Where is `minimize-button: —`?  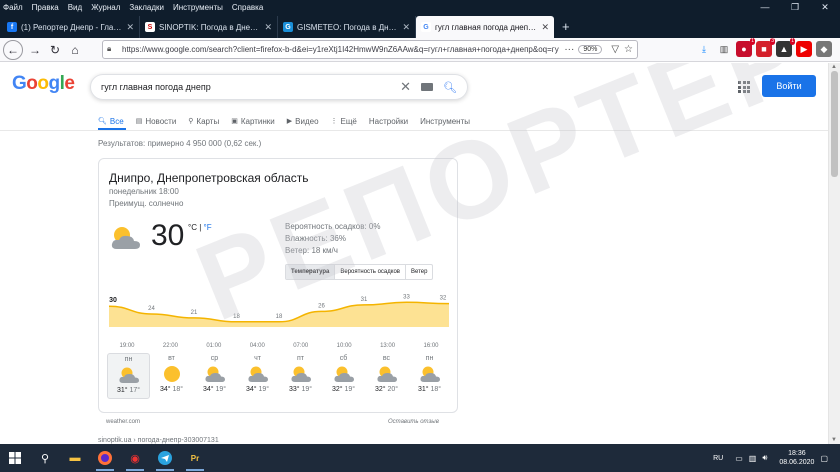 minimize-button: — is located at coordinates (765, 7).